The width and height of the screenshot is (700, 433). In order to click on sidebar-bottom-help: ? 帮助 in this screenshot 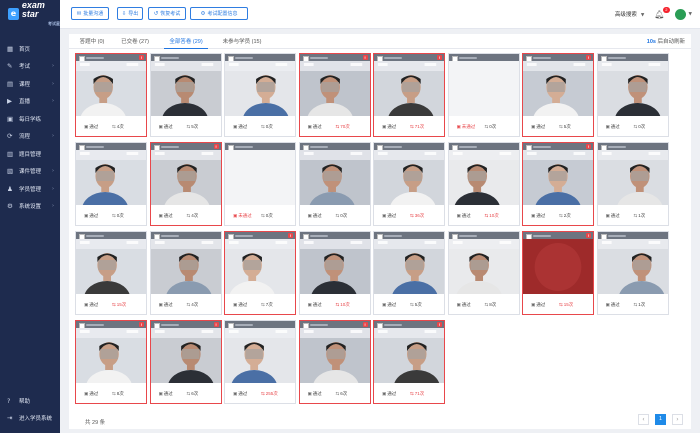, I will do `click(30, 401)`.